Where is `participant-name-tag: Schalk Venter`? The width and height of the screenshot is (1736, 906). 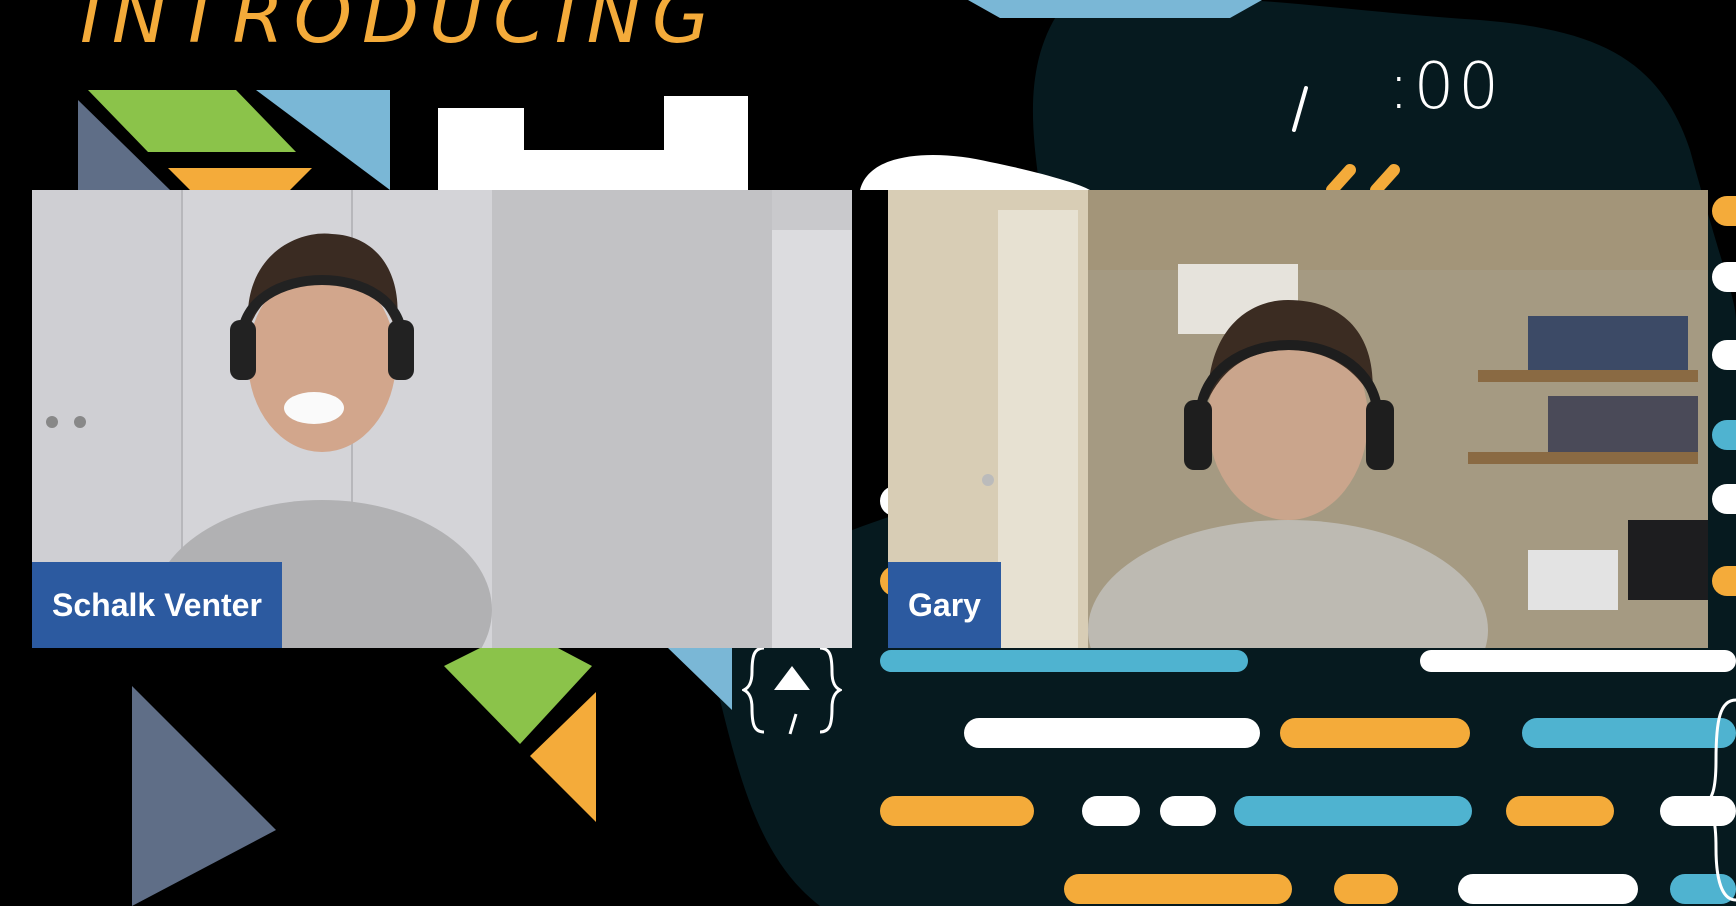 participant-name-tag: Schalk Venter is located at coordinates (157, 605).